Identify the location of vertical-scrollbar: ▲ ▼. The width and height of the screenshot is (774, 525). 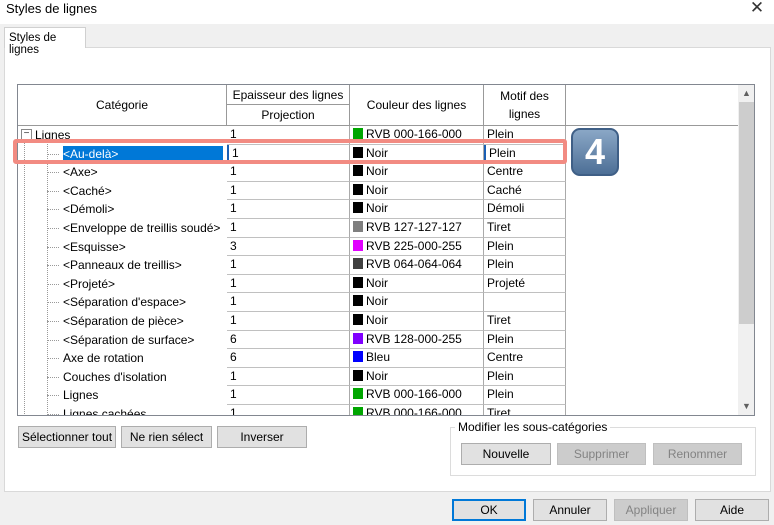
(746, 250).